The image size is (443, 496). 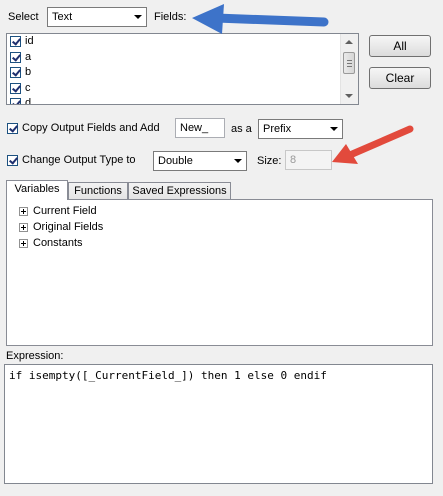 What do you see at coordinates (179, 191) in the screenshot?
I see `tab-saved-expressions: Saved Expressions` at bounding box center [179, 191].